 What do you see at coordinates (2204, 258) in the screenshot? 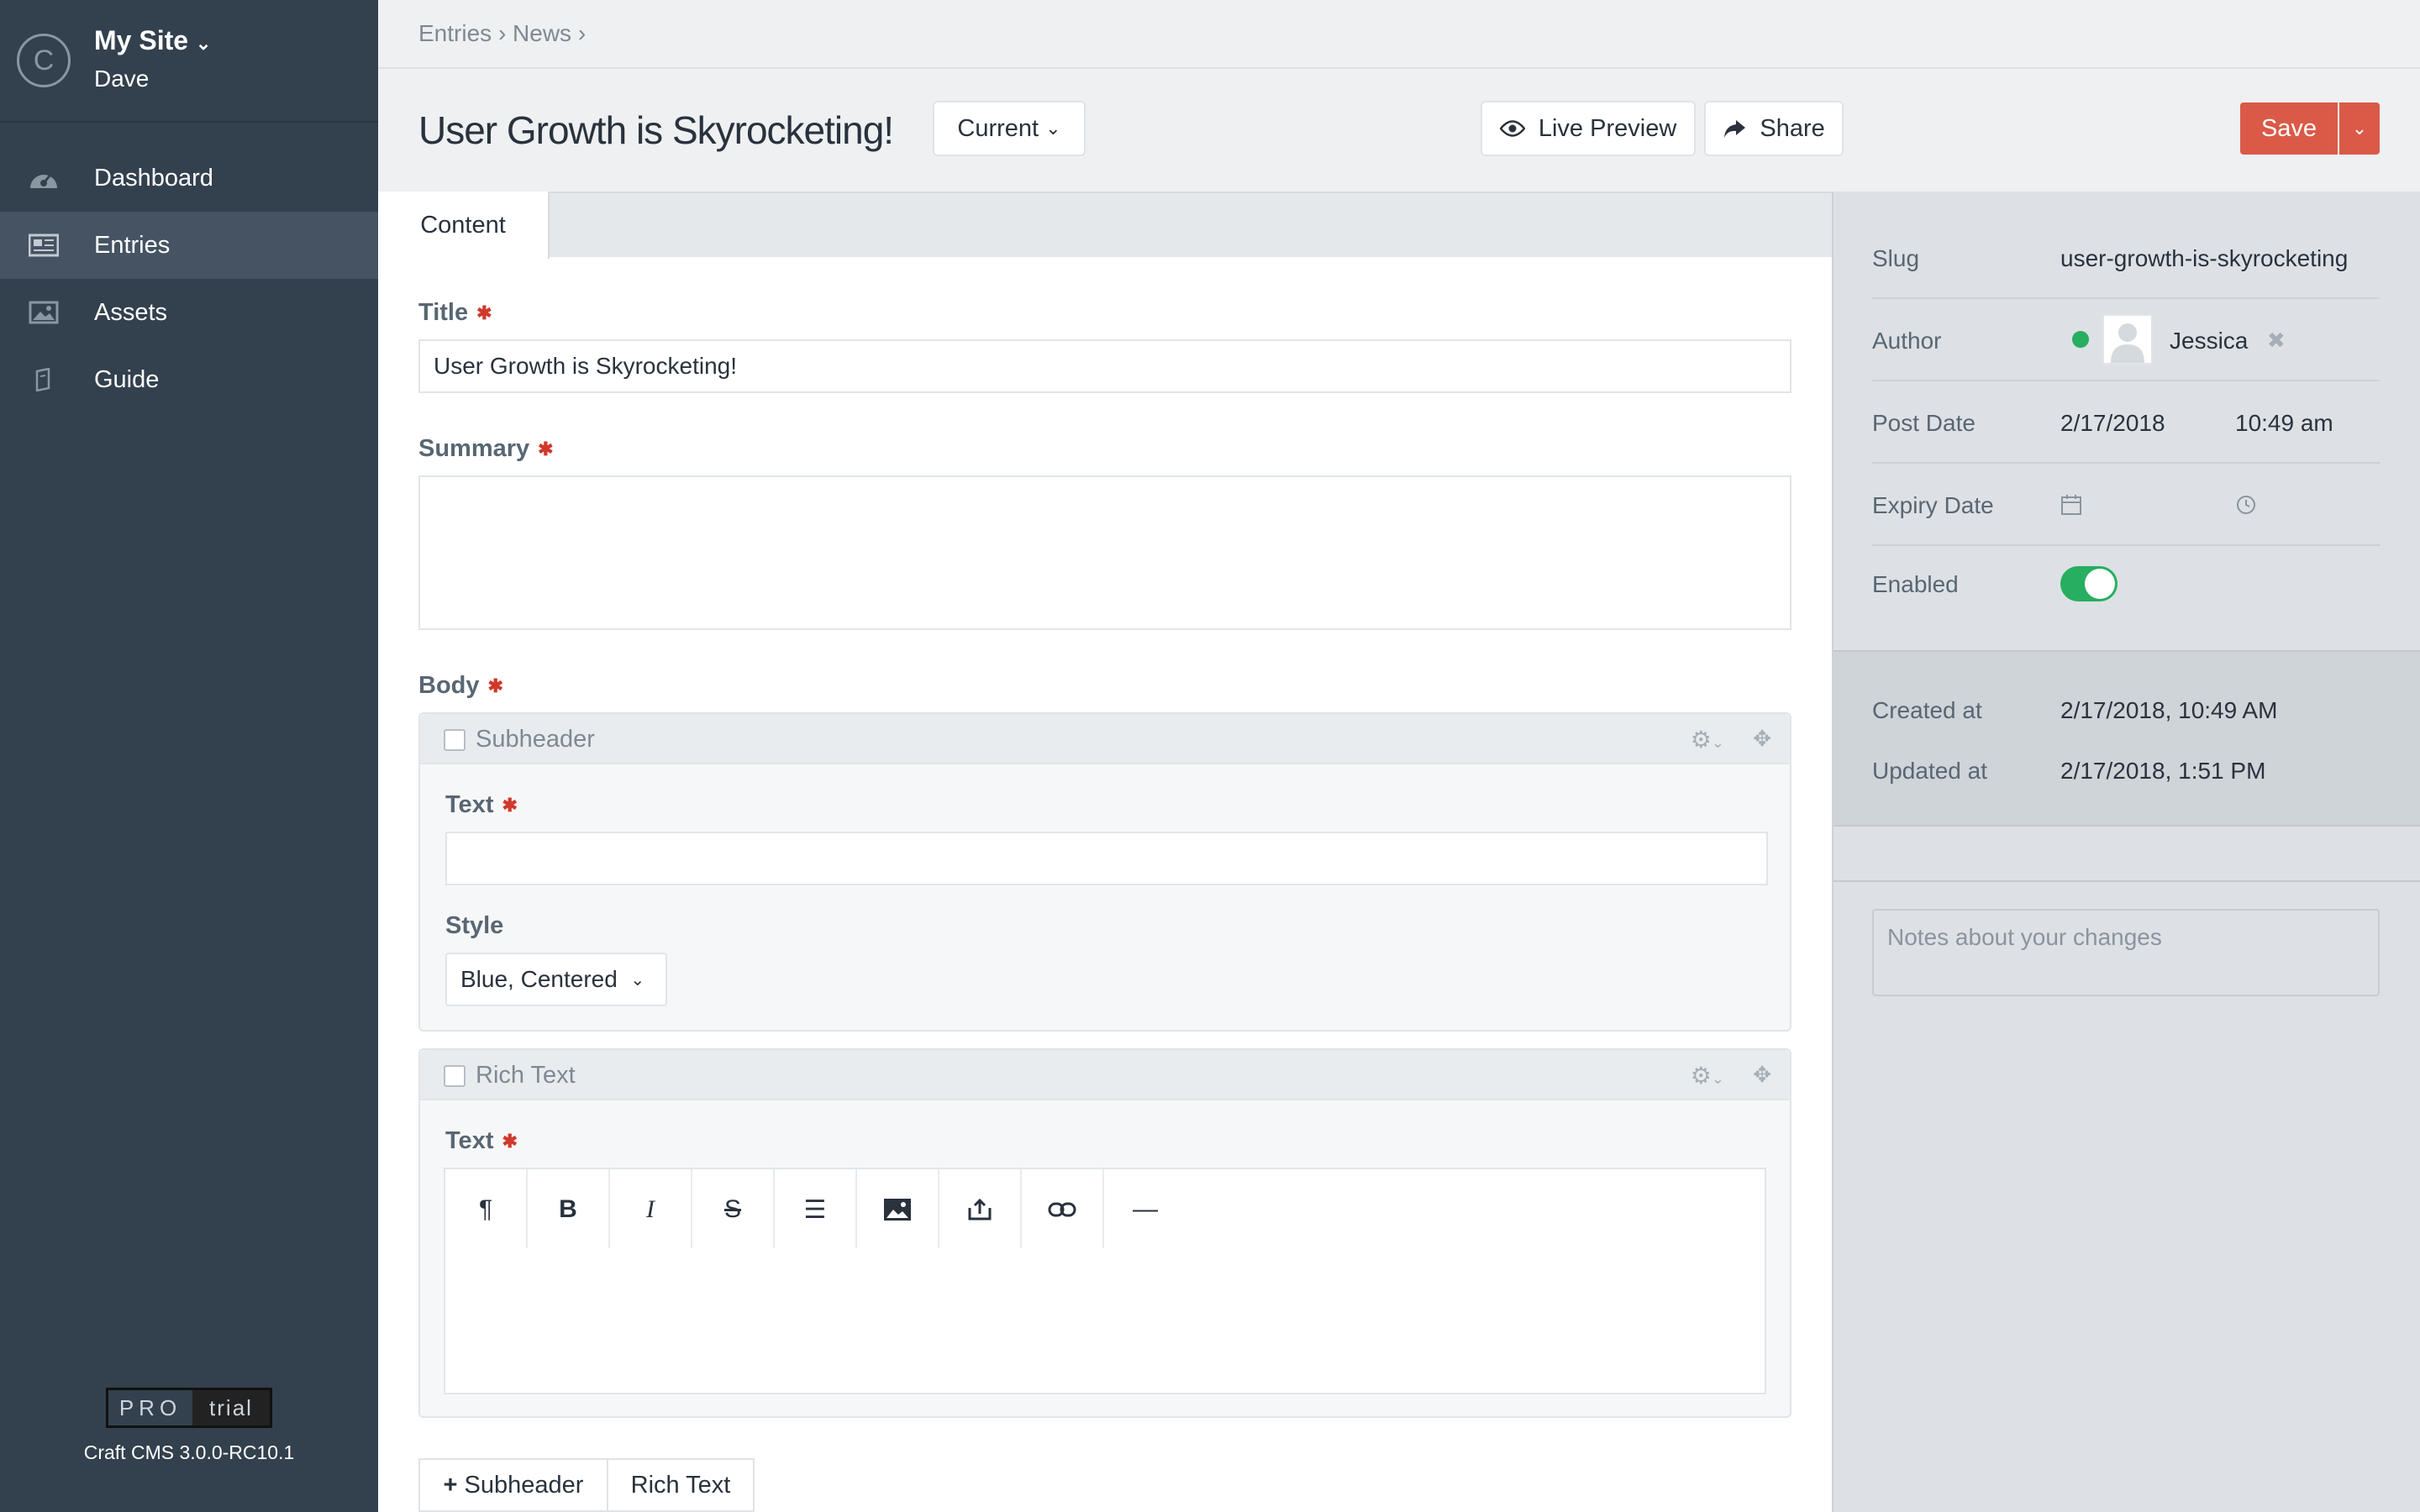
I see `slug-input: user-growth-is-skyrocketing` at bounding box center [2204, 258].